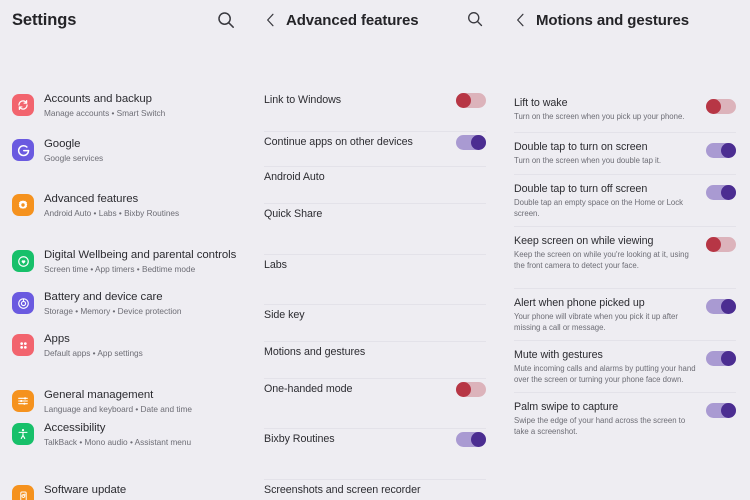 The width and height of the screenshot is (750, 500). Describe the element at coordinates (584, 241) in the screenshot. I see `motions-item-label: Keep screen on while viewing` at that location.